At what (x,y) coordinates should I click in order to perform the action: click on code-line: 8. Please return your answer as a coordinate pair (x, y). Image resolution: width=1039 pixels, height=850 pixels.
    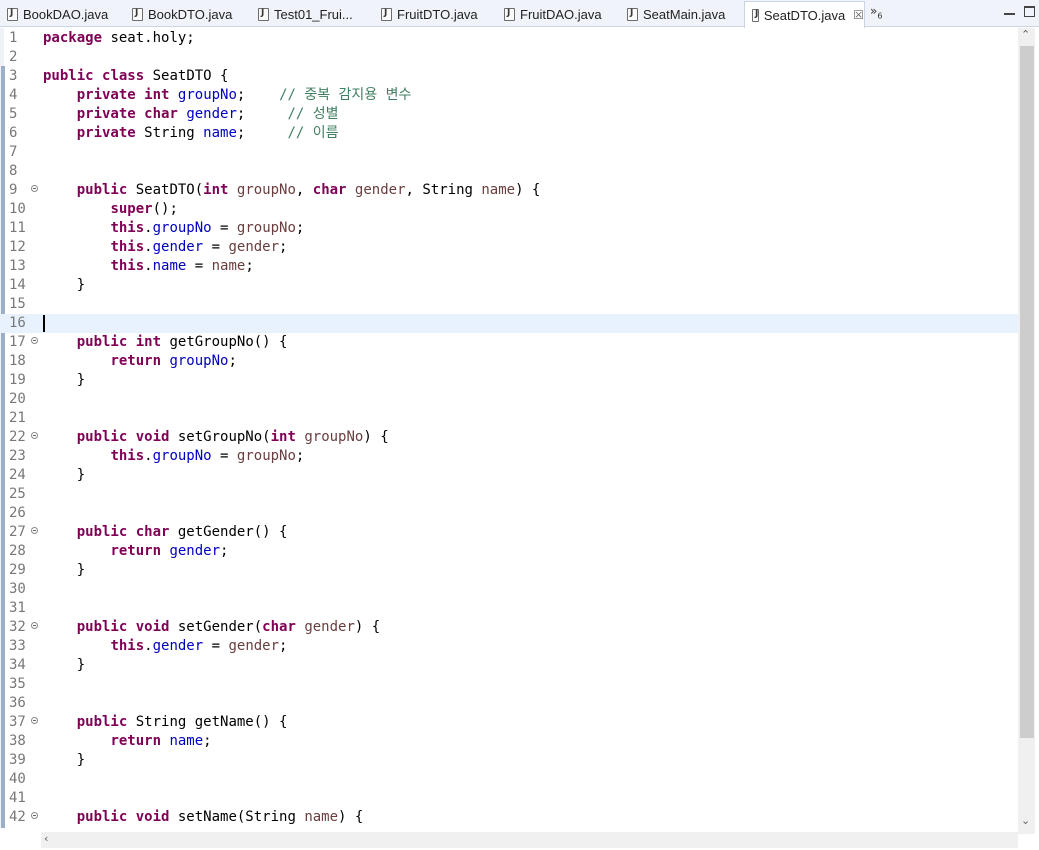
    Looking at the image, I should click on (509, 171).